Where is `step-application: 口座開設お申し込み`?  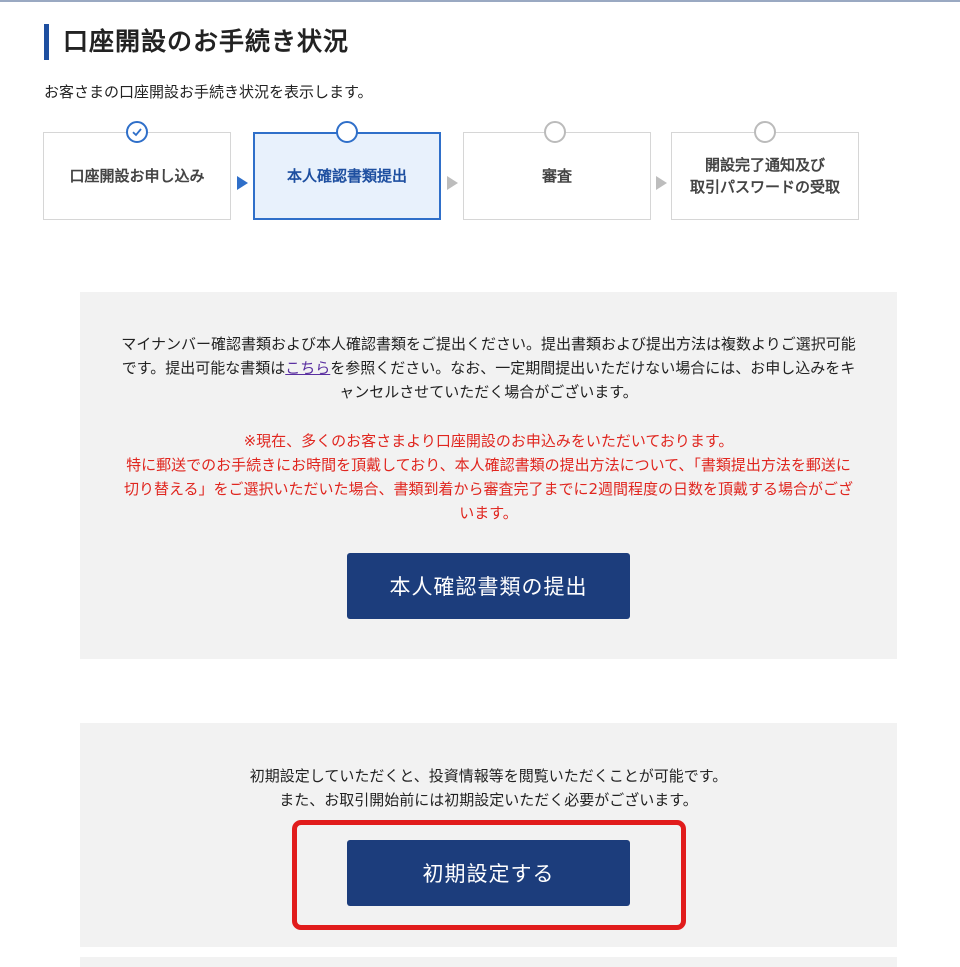
step-application: 口座開設お申し込み is located at coordinates (137, 176).